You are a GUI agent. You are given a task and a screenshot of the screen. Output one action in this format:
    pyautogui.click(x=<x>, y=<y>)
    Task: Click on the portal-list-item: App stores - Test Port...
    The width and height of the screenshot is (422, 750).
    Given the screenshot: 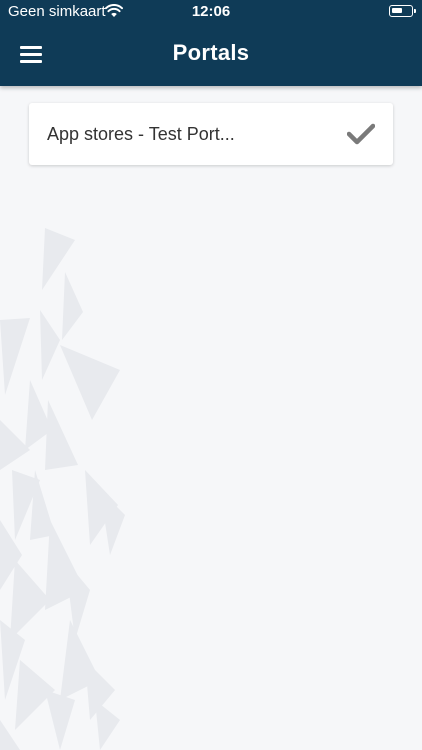 What is the action you would take?
    pyautogui.click(x=211, y=134)
    